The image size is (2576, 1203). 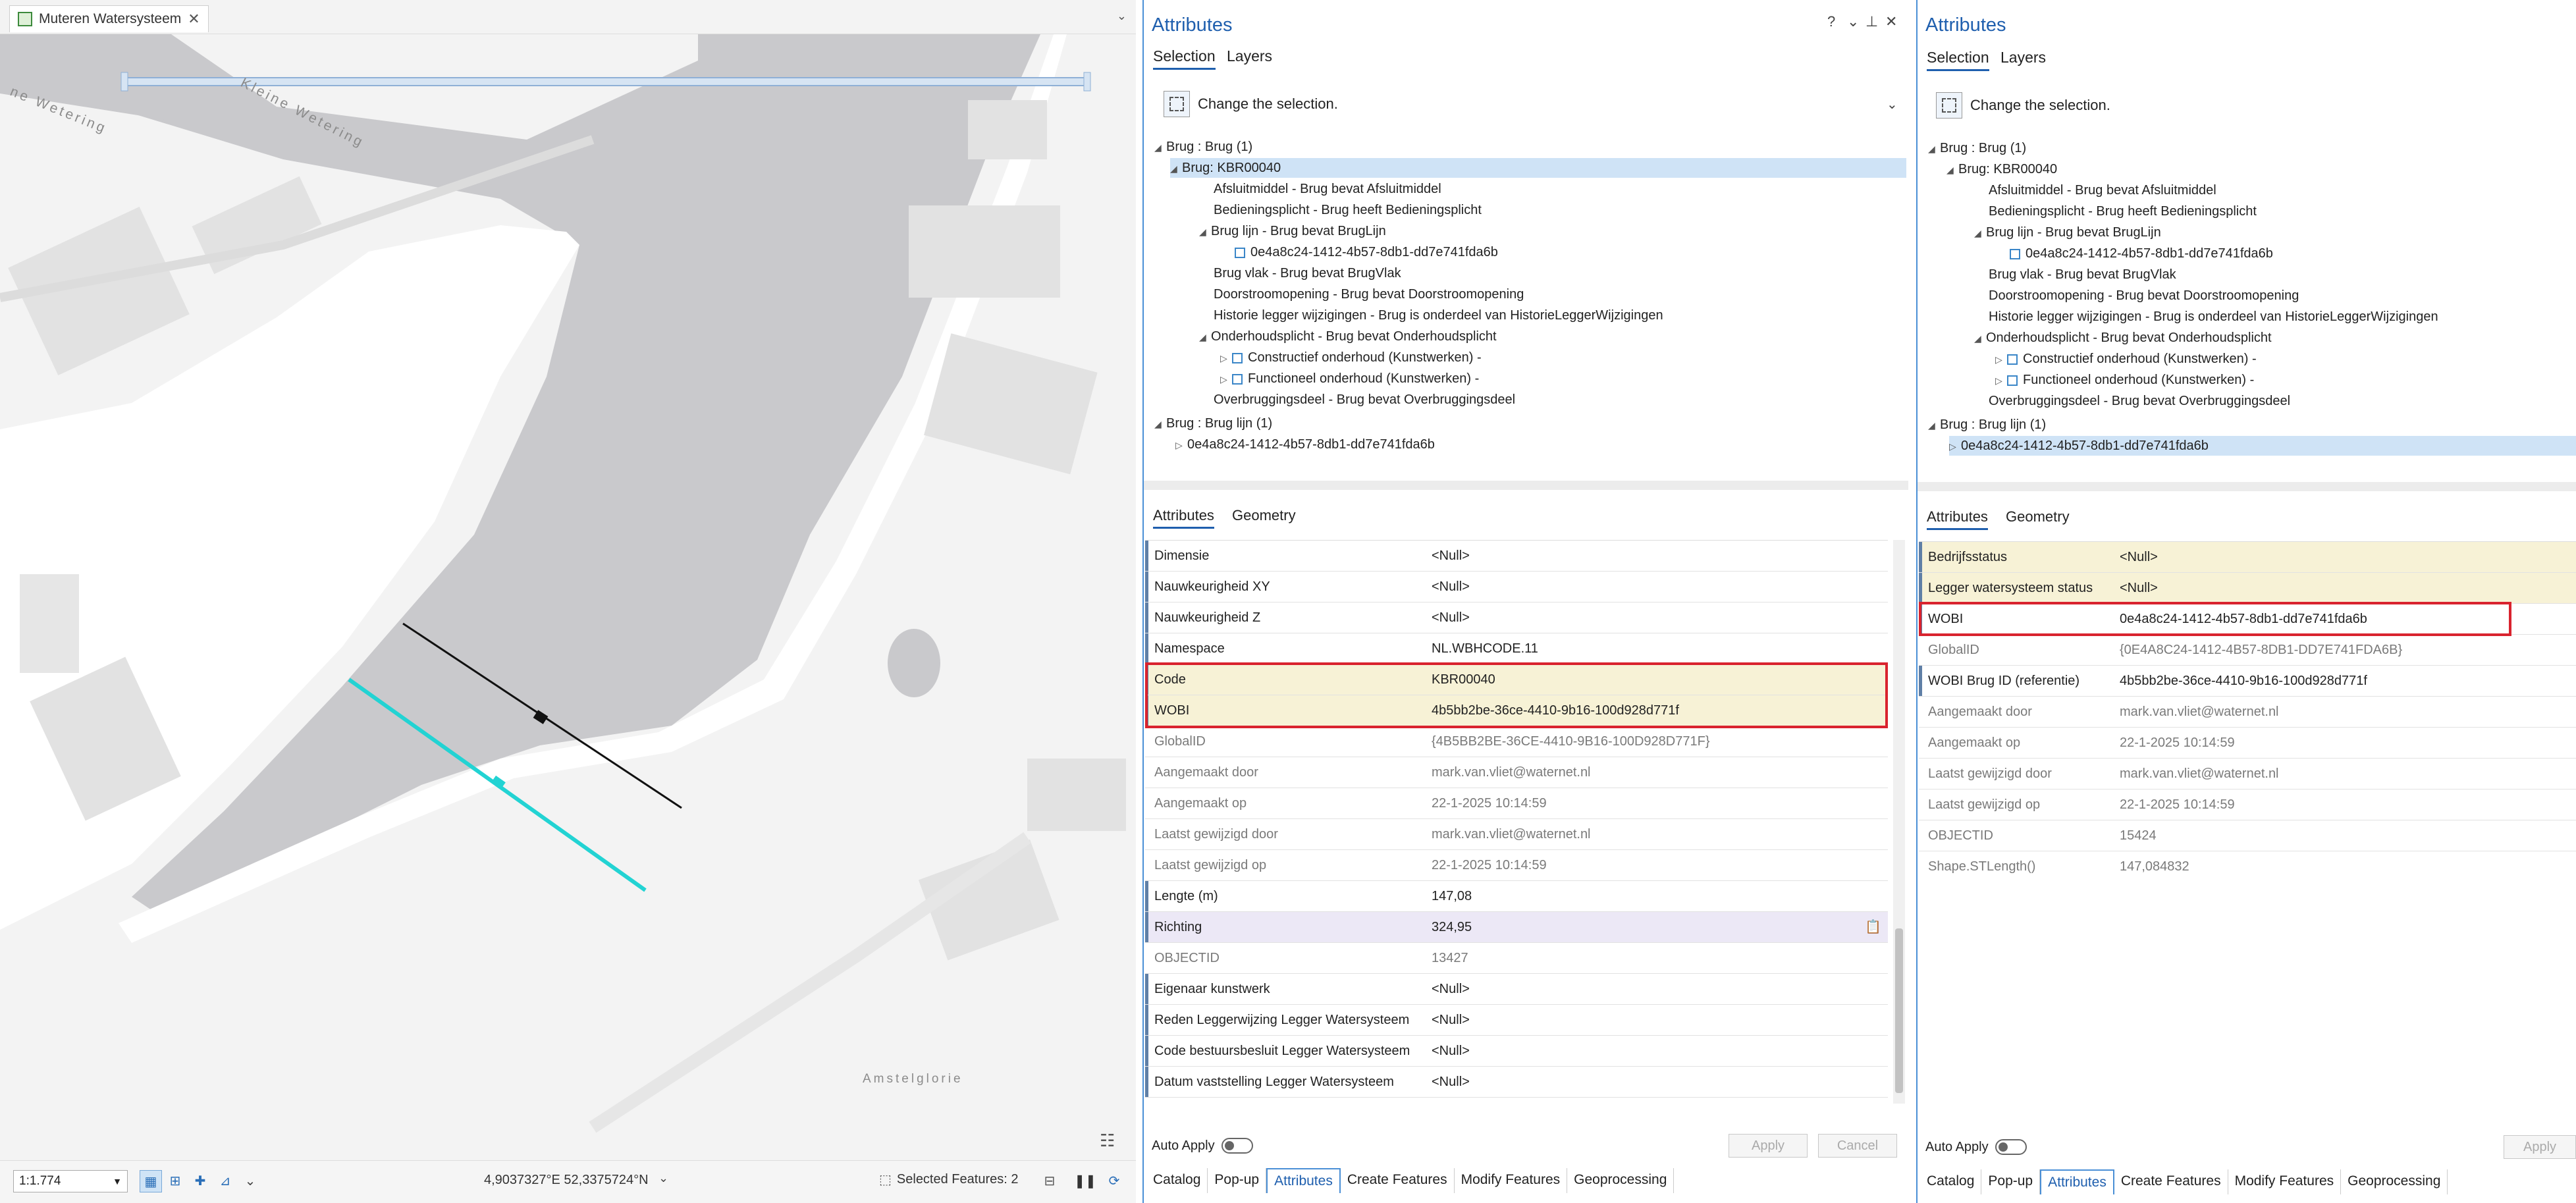 I want to click on clipboard-icon: 📋, so click(x=1873, y=927).